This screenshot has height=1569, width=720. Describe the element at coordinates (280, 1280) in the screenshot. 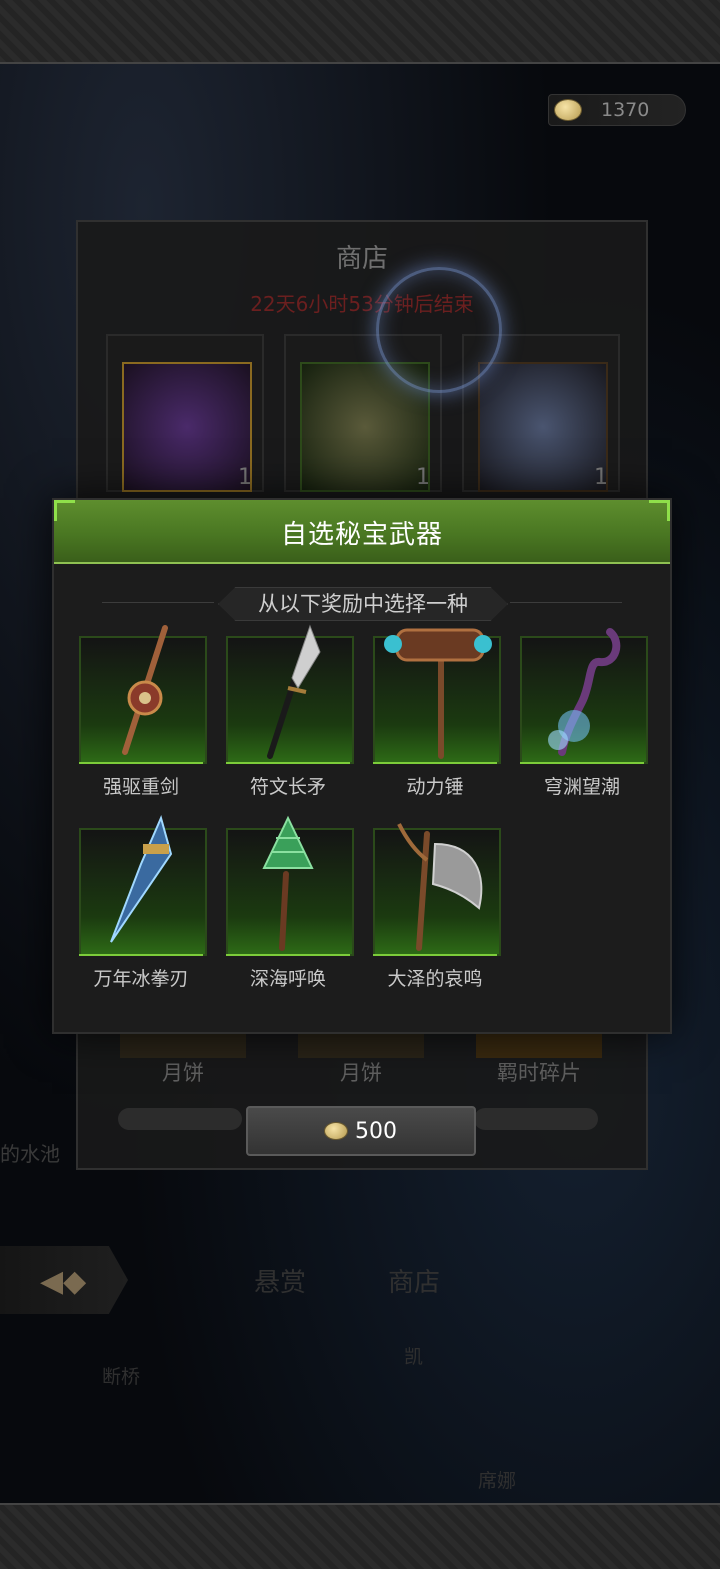

I see `tab-bounty: 悬赏` at that location.